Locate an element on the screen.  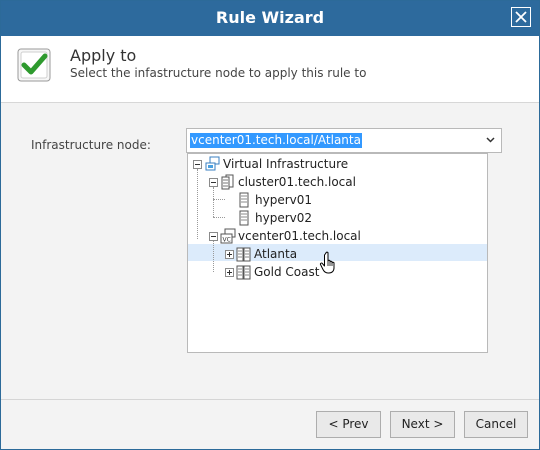
footer-separator is located at coordinates (270, 399).